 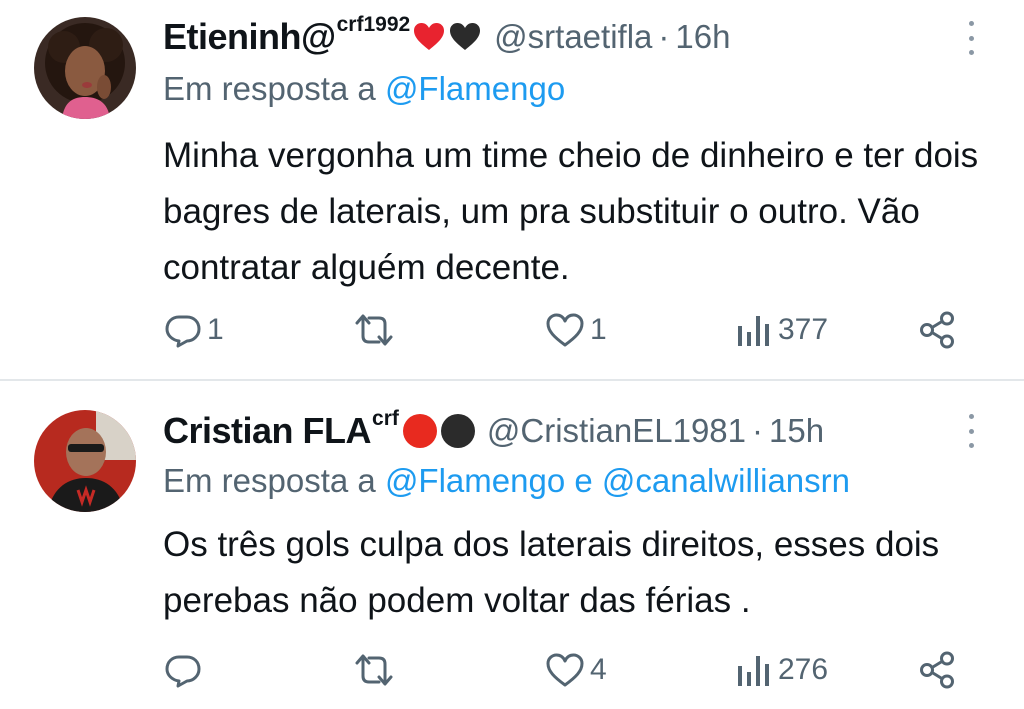 What do you see at coordinates (419, 431) in the screenshot?
I see `red-circle-icon` at bounding box center [419, 431].